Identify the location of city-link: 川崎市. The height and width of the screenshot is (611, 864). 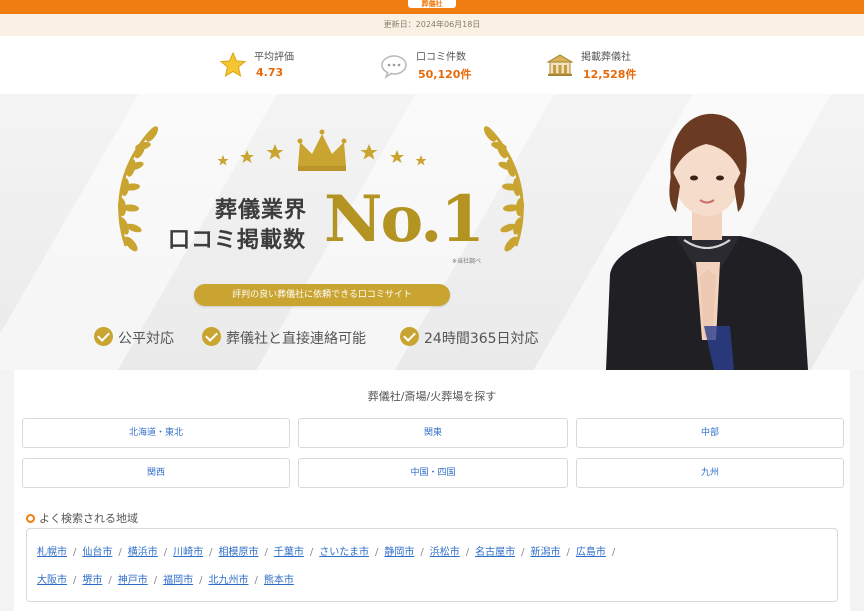
(188, 552).